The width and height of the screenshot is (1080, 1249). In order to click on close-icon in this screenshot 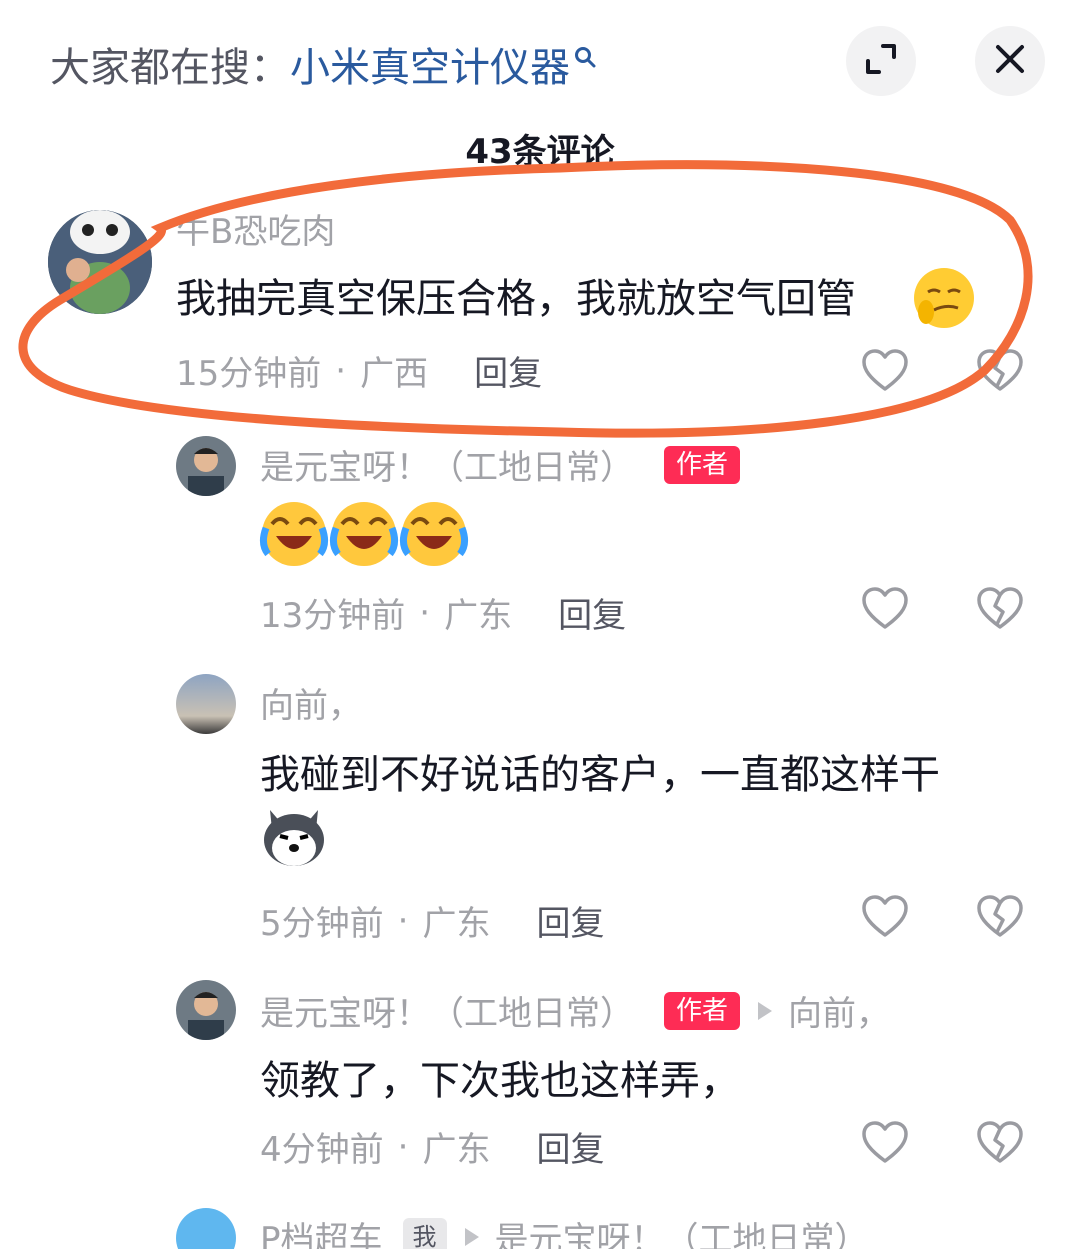, I will do `click(1010, 61)`.